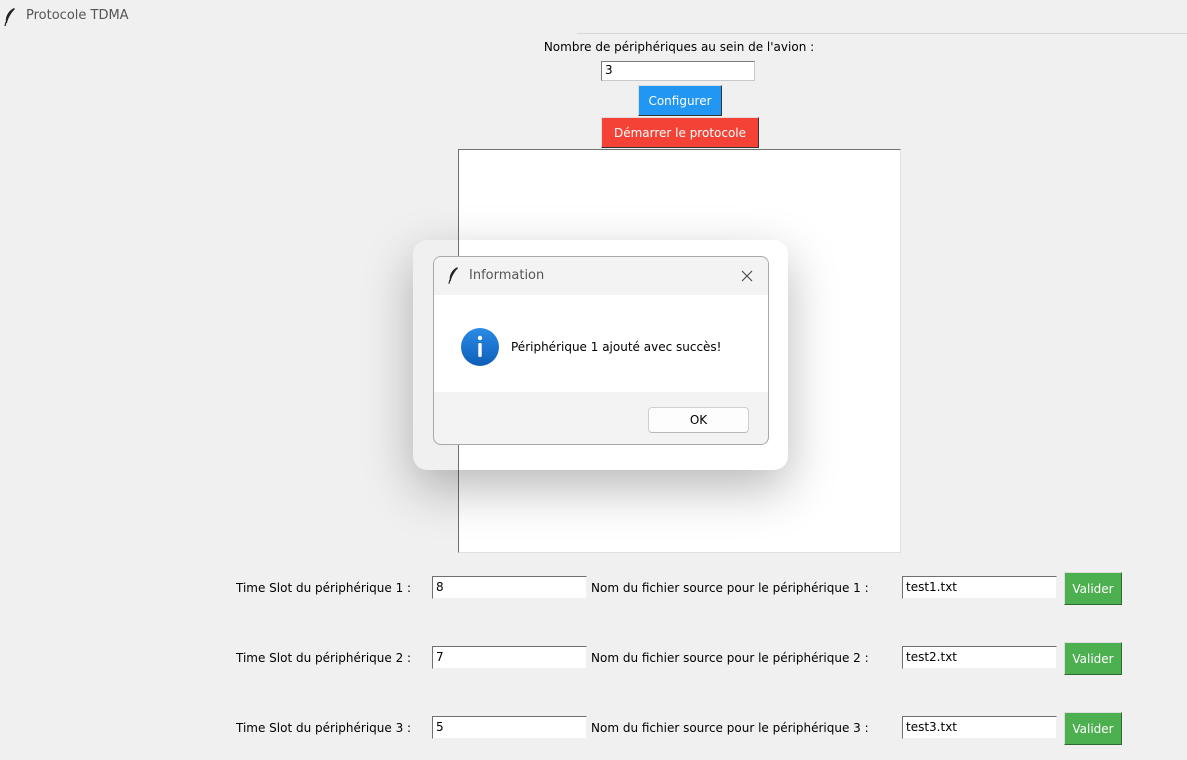  Describe the element at coordinates (77, 15) in the screenshot. I see `window-title: Protocole TDMA` at that location.